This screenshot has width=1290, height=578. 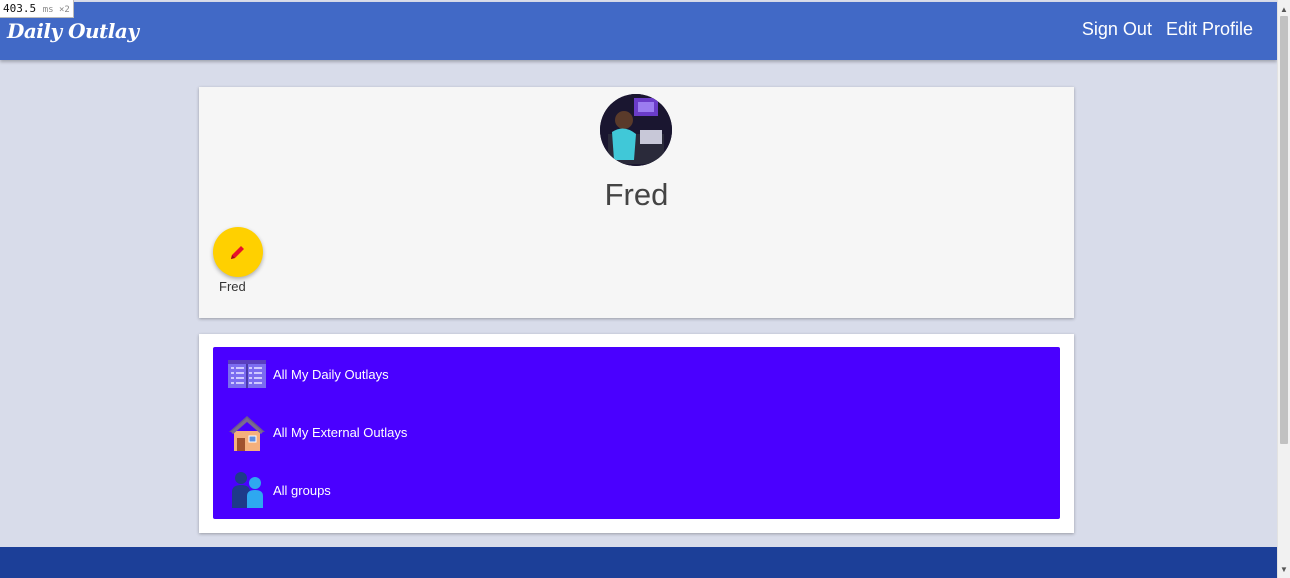 I want to click on scroll-up-arrow-icon: ▲, so click(x=1284, y=9).